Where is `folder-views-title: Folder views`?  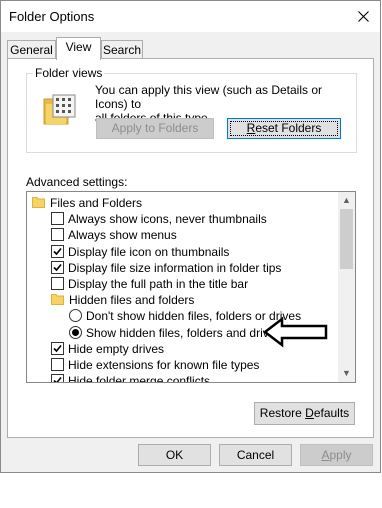 folder-views-title: Folder views is located at coordinates (69, 73).